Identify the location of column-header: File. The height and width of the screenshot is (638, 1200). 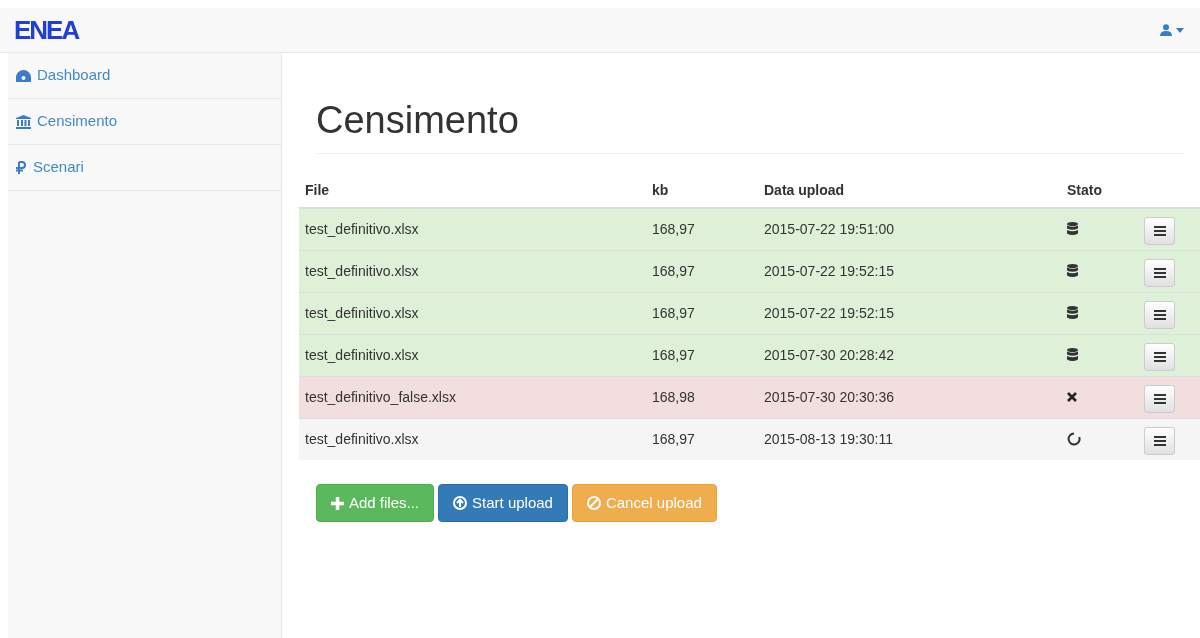
(317, 190).